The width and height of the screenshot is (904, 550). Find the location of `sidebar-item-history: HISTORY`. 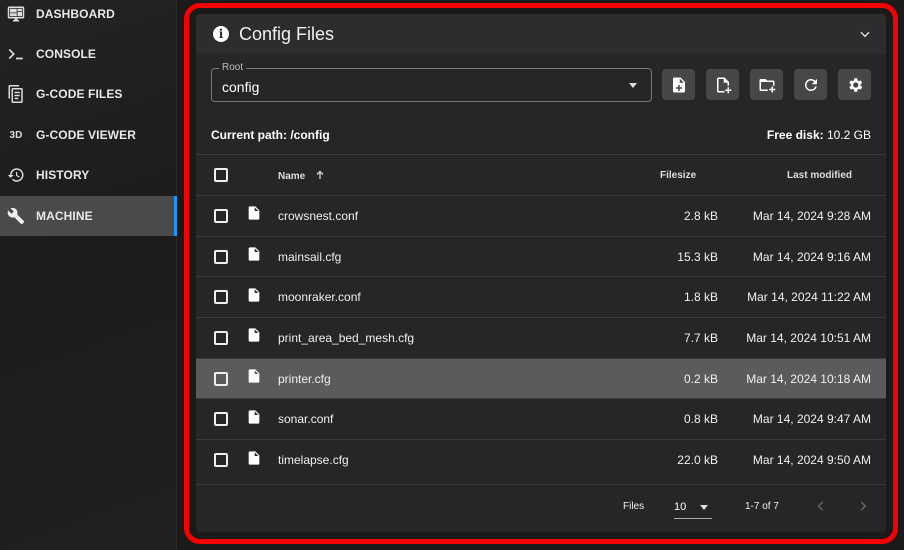

sidebar-item-history: HISTORY is located at coordinates (88, 175).